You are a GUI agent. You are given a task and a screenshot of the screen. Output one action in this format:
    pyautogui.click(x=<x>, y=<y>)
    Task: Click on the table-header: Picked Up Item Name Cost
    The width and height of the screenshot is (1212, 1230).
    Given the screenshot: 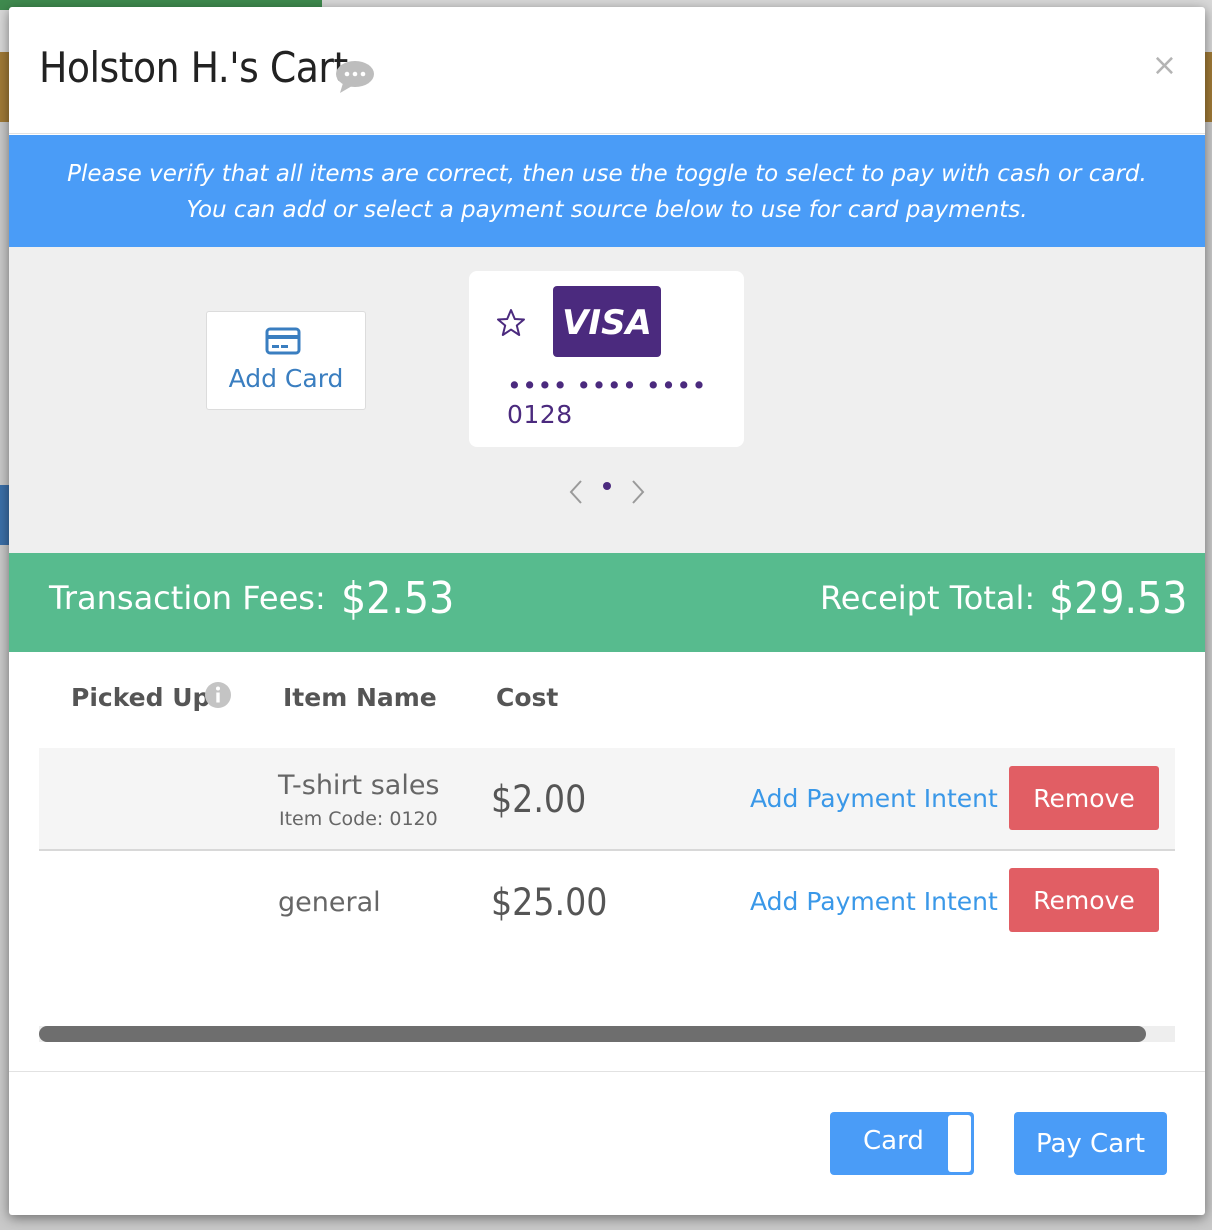 What is the action you would take?
    pyautogui.click(x=607, y=702)
    